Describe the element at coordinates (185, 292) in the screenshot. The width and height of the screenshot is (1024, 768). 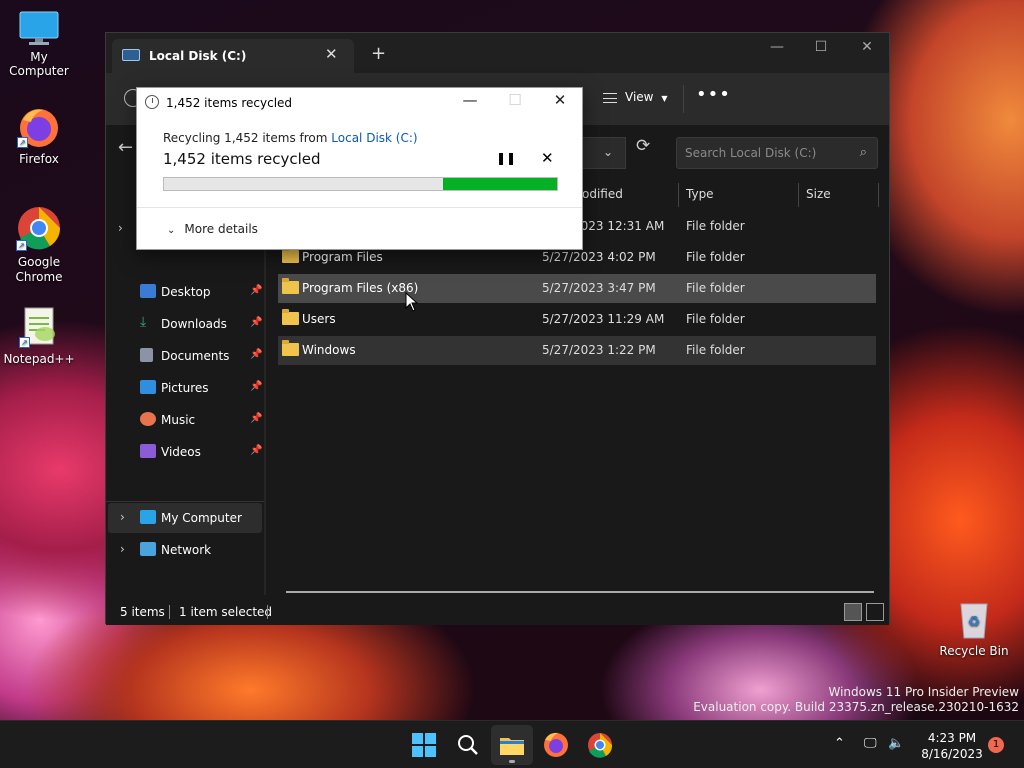
I see `sidebar-item-desktop: Desktop 📌` at that location.